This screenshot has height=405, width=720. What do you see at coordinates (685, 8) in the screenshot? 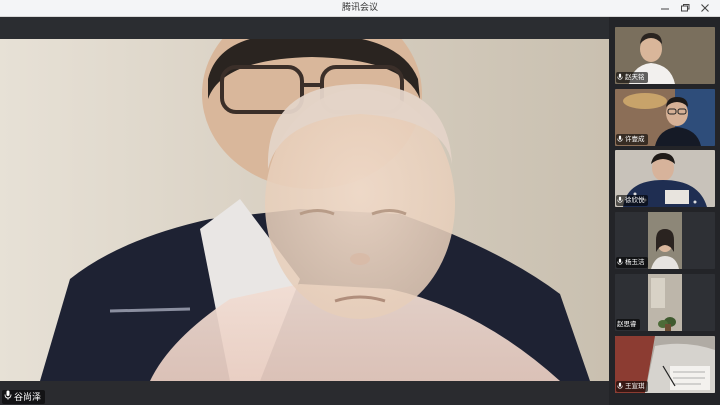
I see `restore-icon` at bounding box center [685, 8].